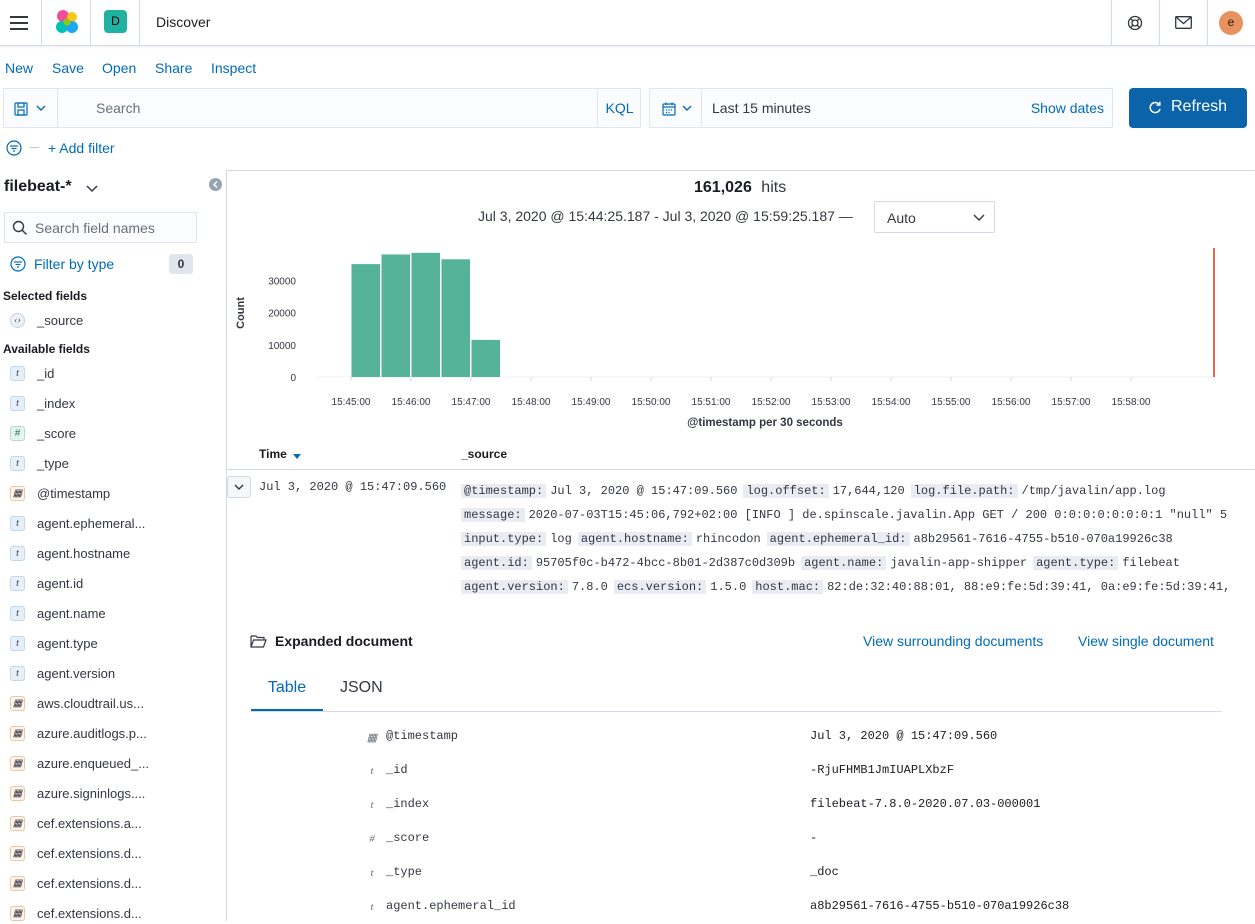 This screenshot has height=924, width=1255. What do you see at coordinates (60, 583) in the screenshot?
I see `field-name: agent.id` at bounding box center [60, 583].